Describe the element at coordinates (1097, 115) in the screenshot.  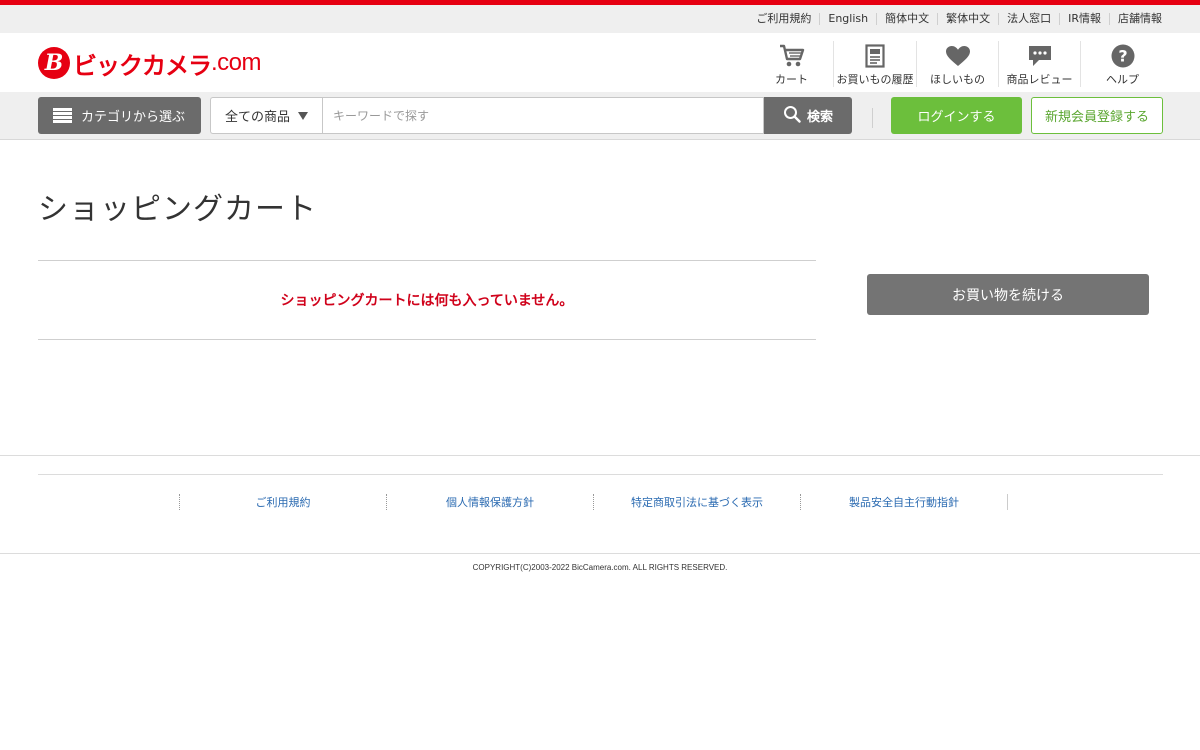
I see `register-button: 新規会員登録する` at that location.